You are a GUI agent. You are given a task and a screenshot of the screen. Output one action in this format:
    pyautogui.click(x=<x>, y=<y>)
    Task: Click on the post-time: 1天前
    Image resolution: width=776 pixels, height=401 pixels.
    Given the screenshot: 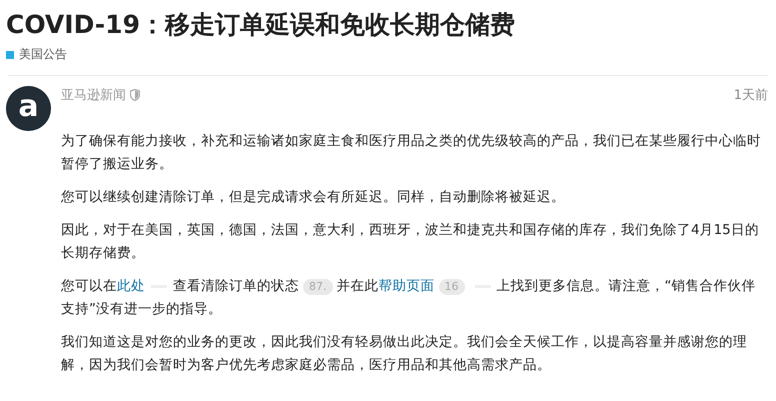 What is the action you would take?
    pyautogui.click(x=751, y=95)
    